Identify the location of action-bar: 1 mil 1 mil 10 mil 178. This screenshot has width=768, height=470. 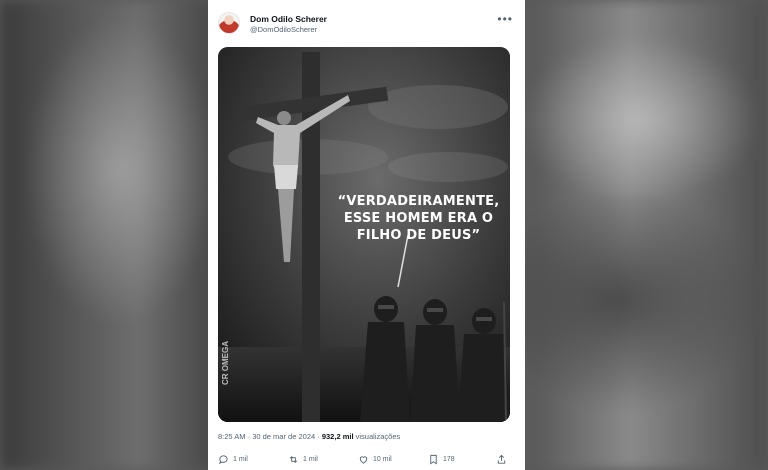
(366, 461).